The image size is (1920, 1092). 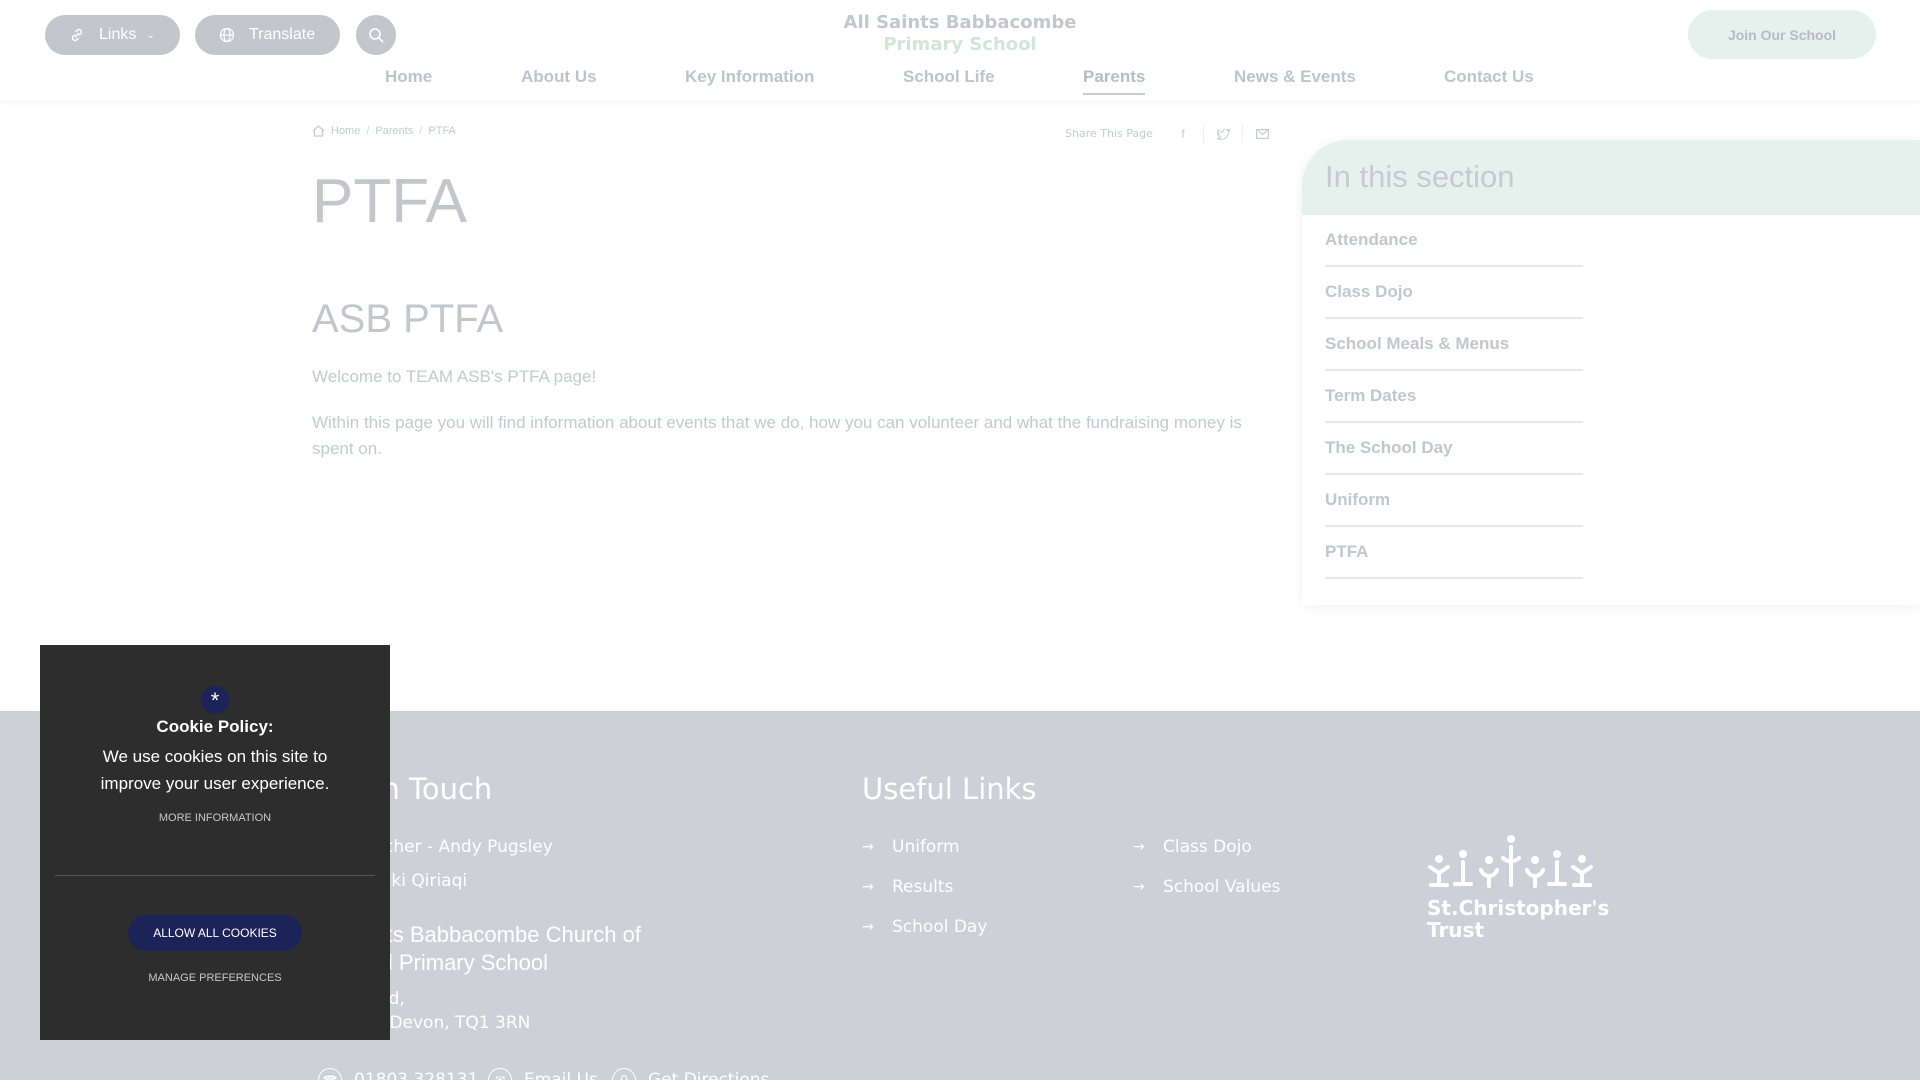 I want to click on footer-link-results: → Results, so click(x=907, y=887).